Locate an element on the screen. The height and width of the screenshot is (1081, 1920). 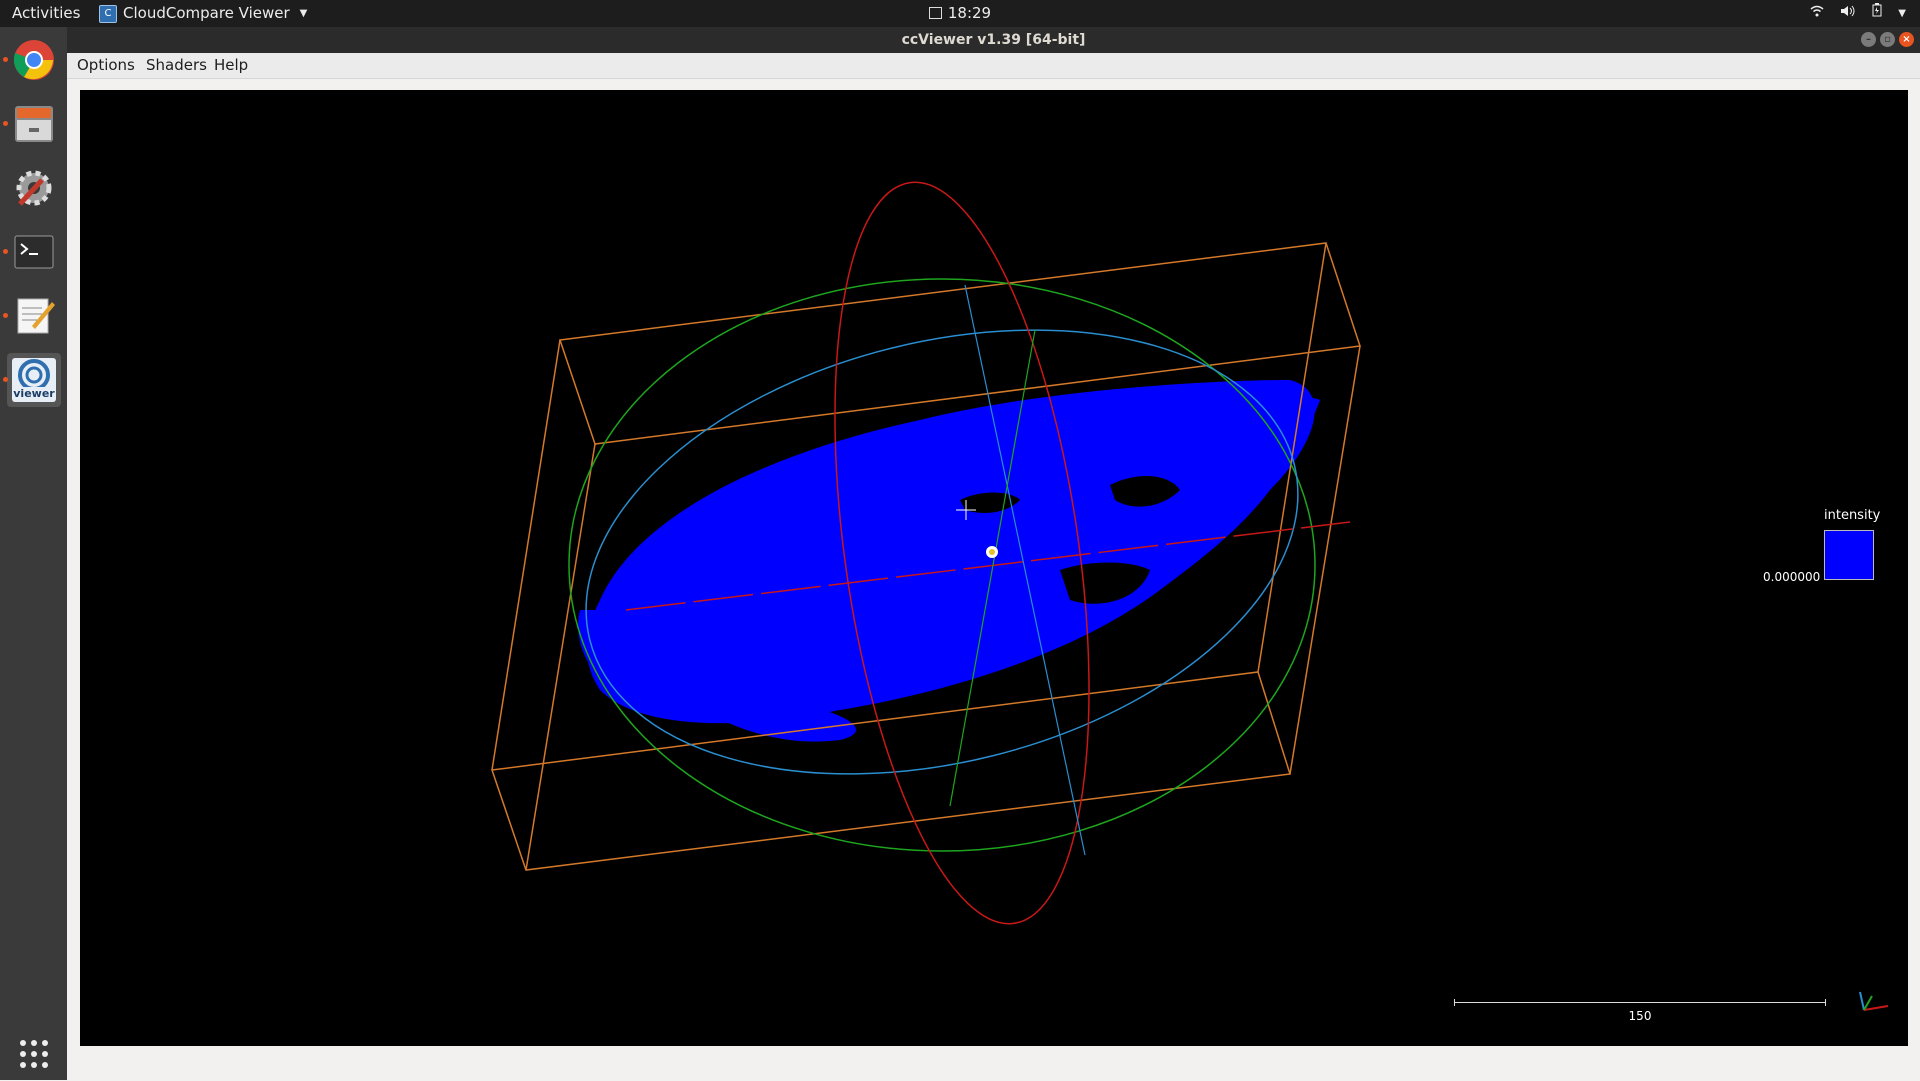
legend-title: intensity is located at coordinates (1852, 515).